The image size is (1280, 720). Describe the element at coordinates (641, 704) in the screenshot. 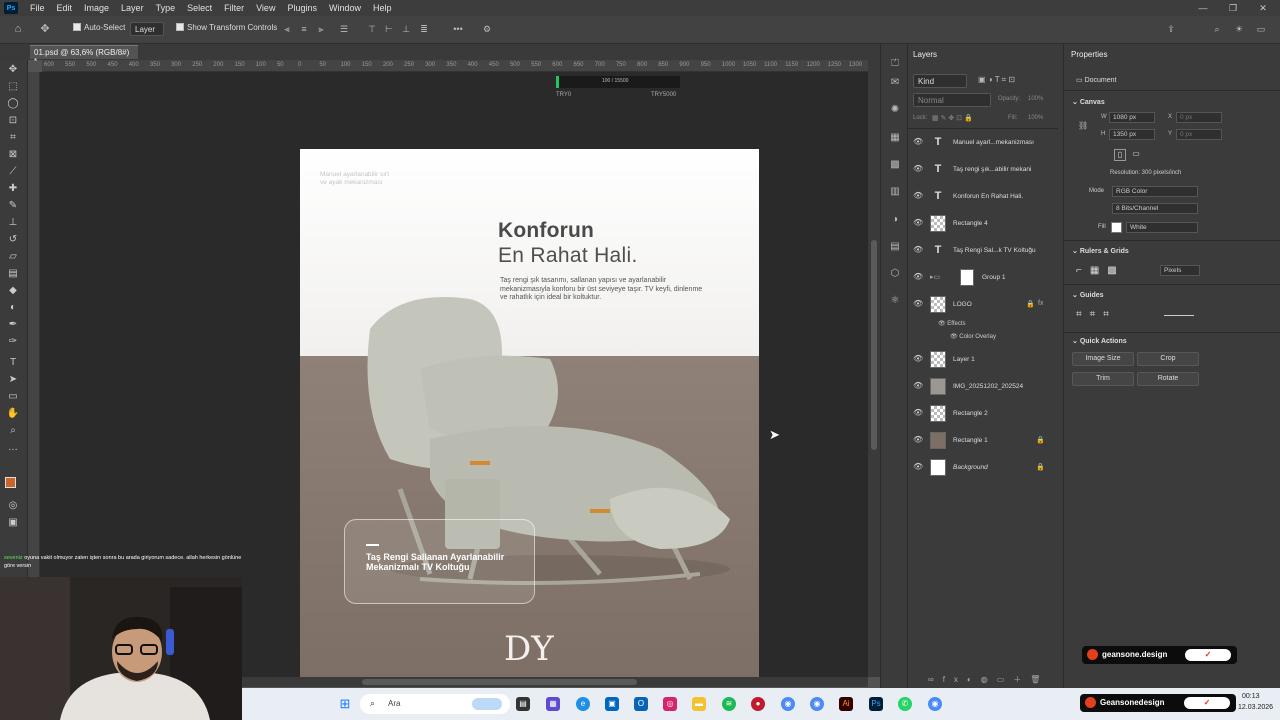

I see `outlook-icon: O` at that location.